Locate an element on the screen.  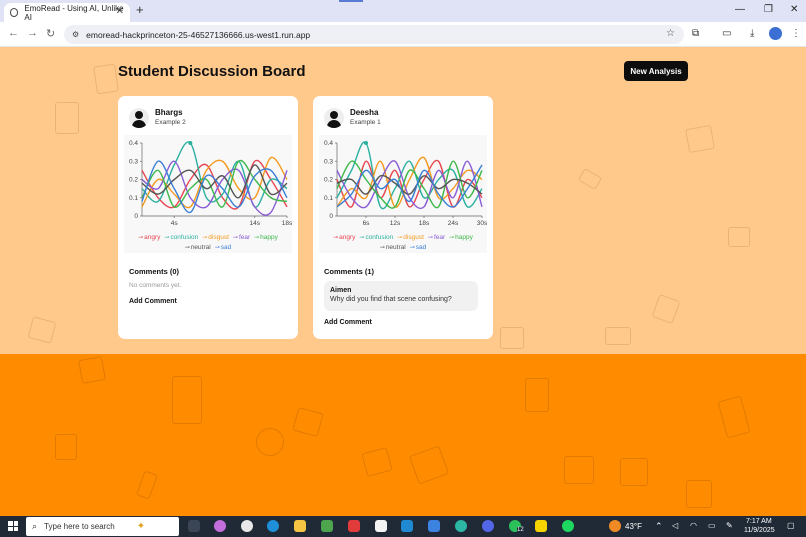
taskbar-search-box: ⌕ Type here to search ✦ is located at coordinates (102, 526).